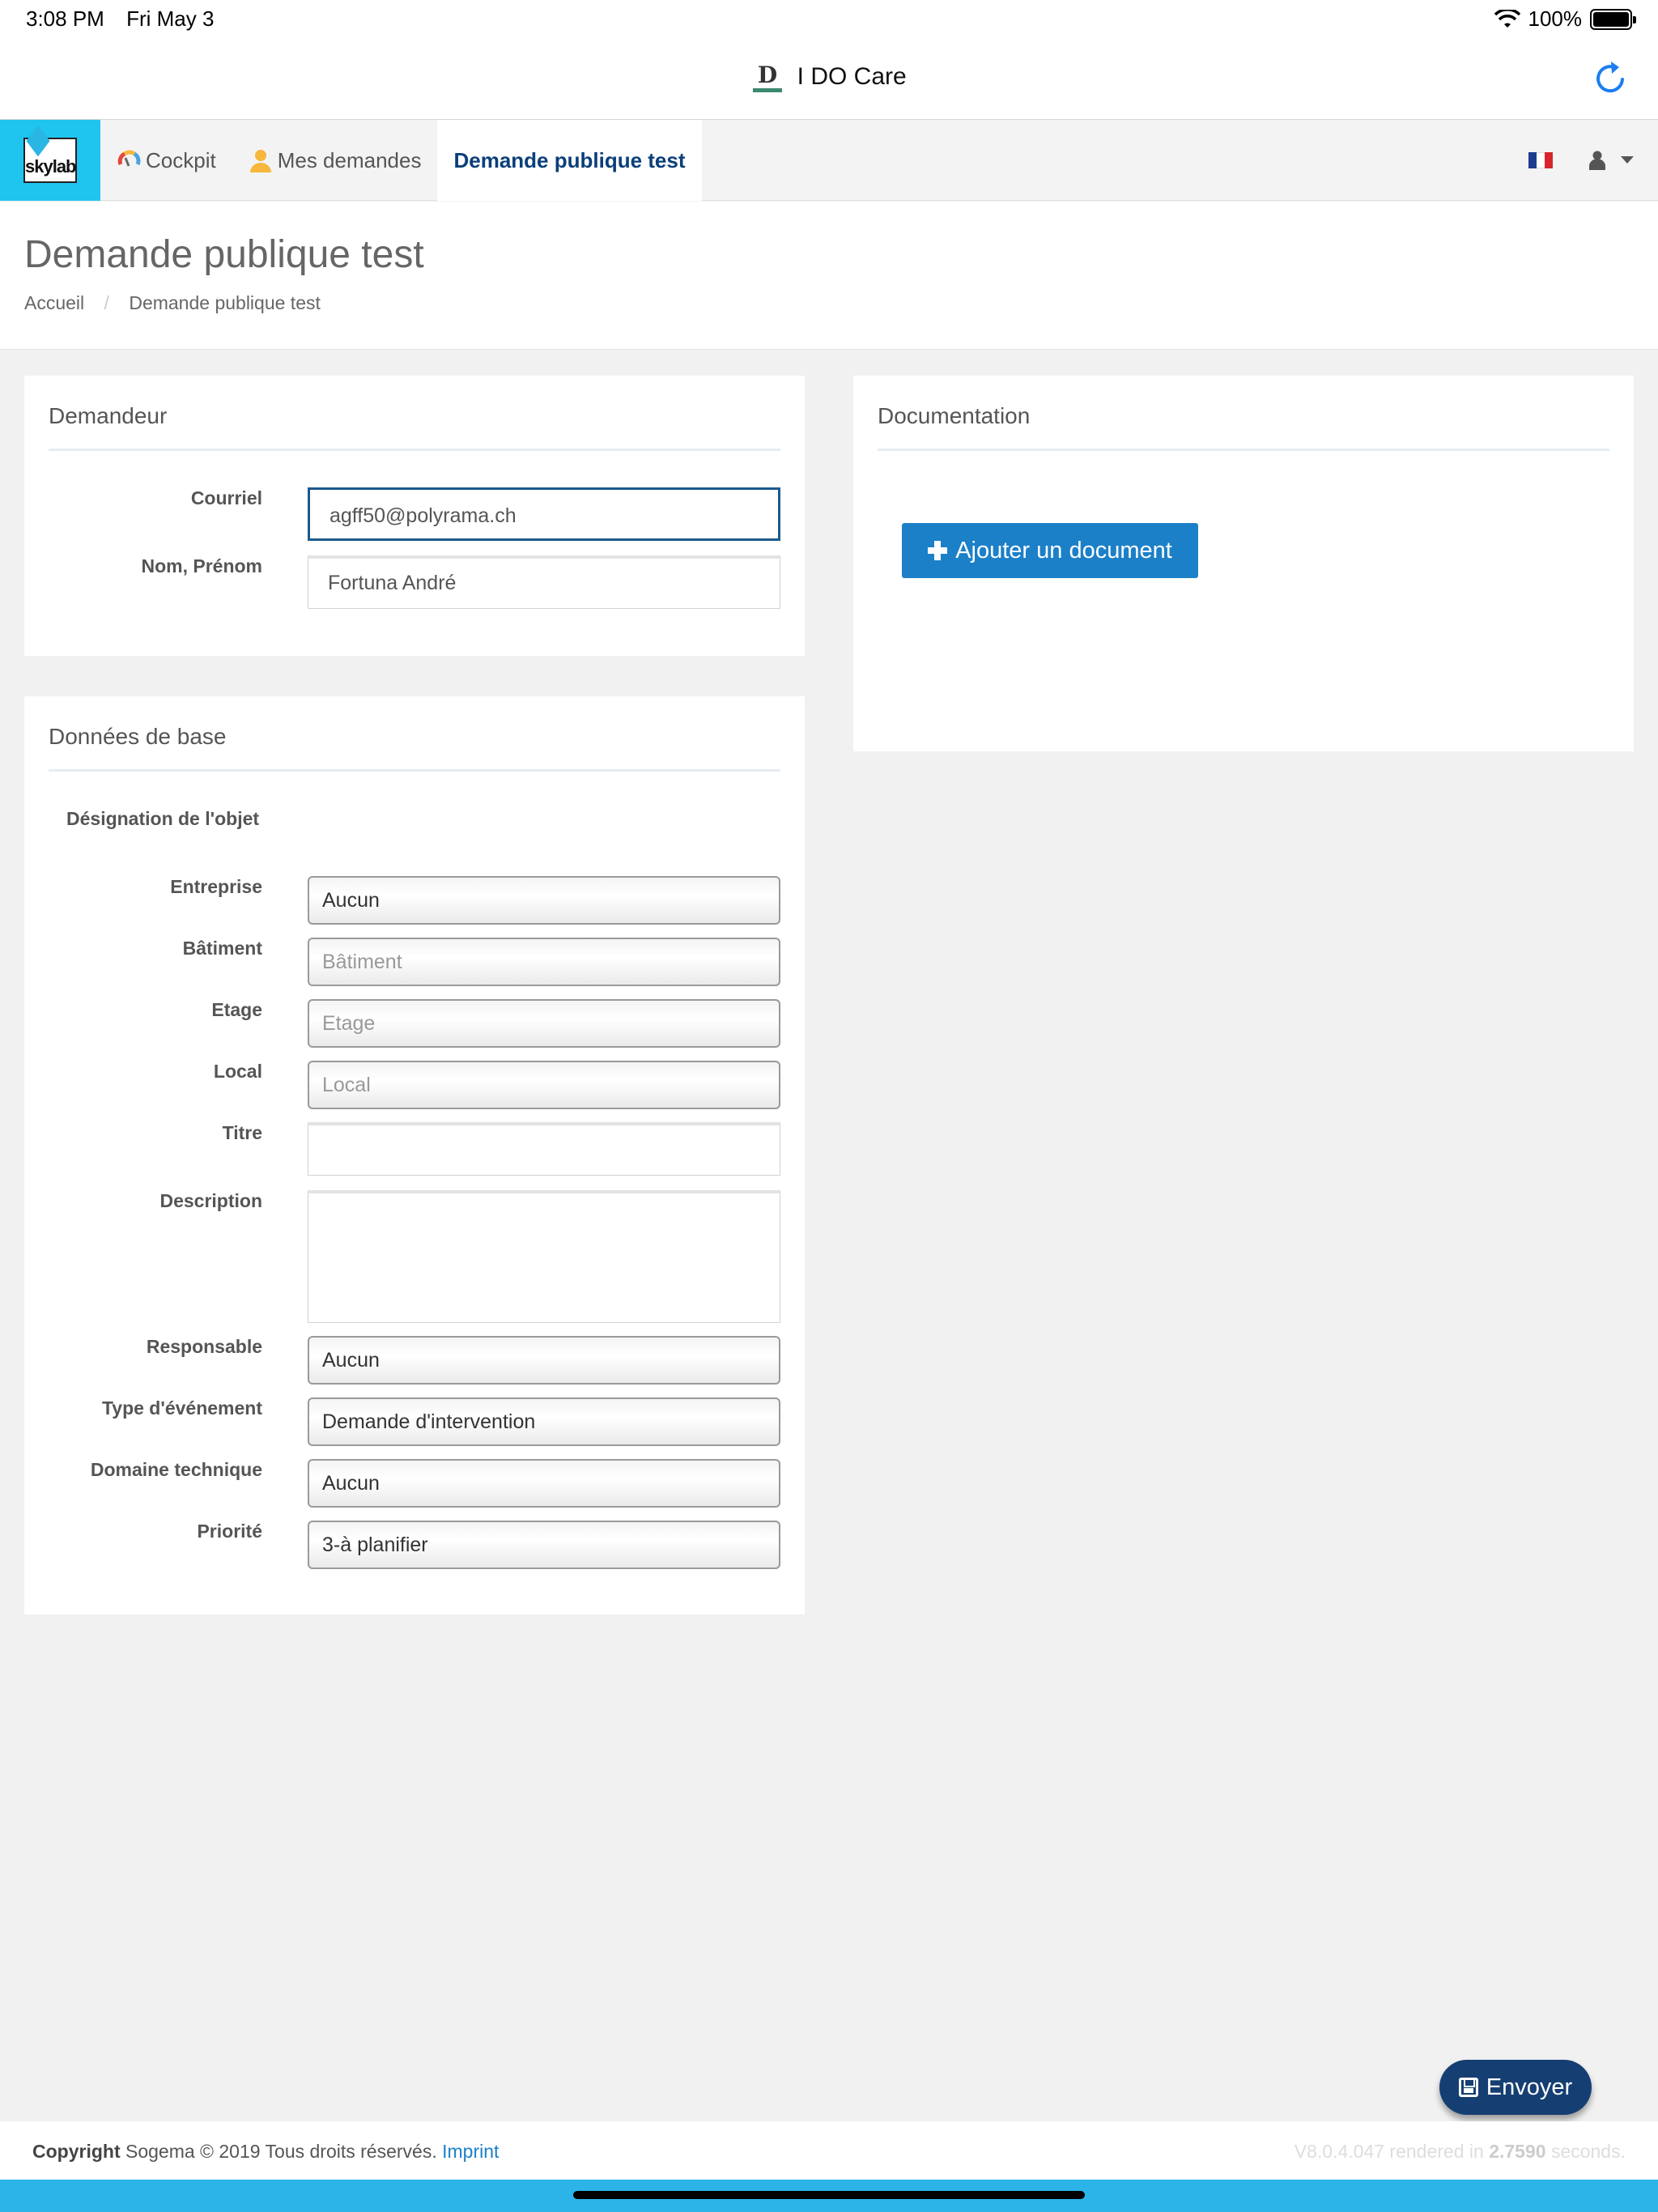  I want to click on priorite-label: Priorité, so click(229, 1532).